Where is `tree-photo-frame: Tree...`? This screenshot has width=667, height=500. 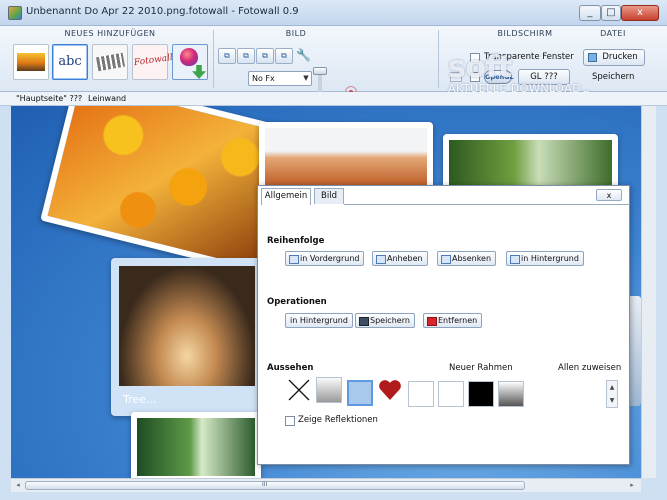
tree-photo-frame: Tree... is located at coordinates (187, 337).